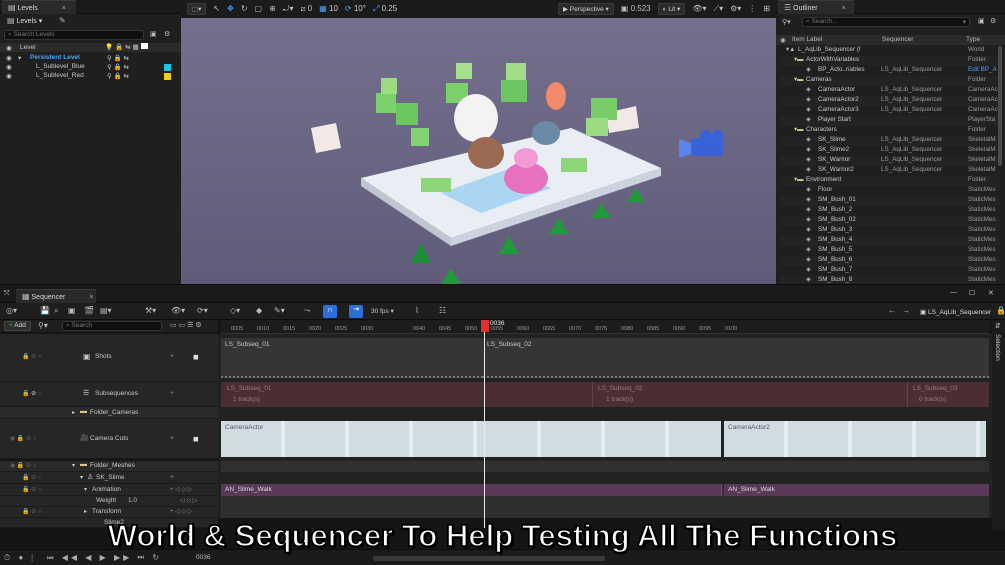 Image resolution: width=1005 pixels, height=565 pixels. Describe the element at coordinates (892, 311) in the screenshot. I see `back-arrow-icon: ←` at that location.